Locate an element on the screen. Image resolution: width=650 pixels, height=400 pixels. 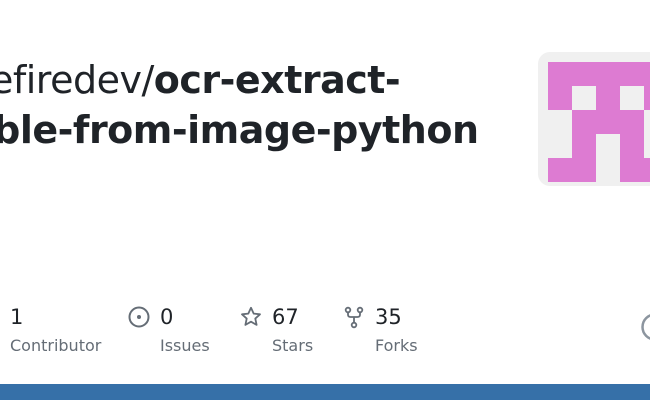
contributors-count: 1 is located at coordinates (17, 317).